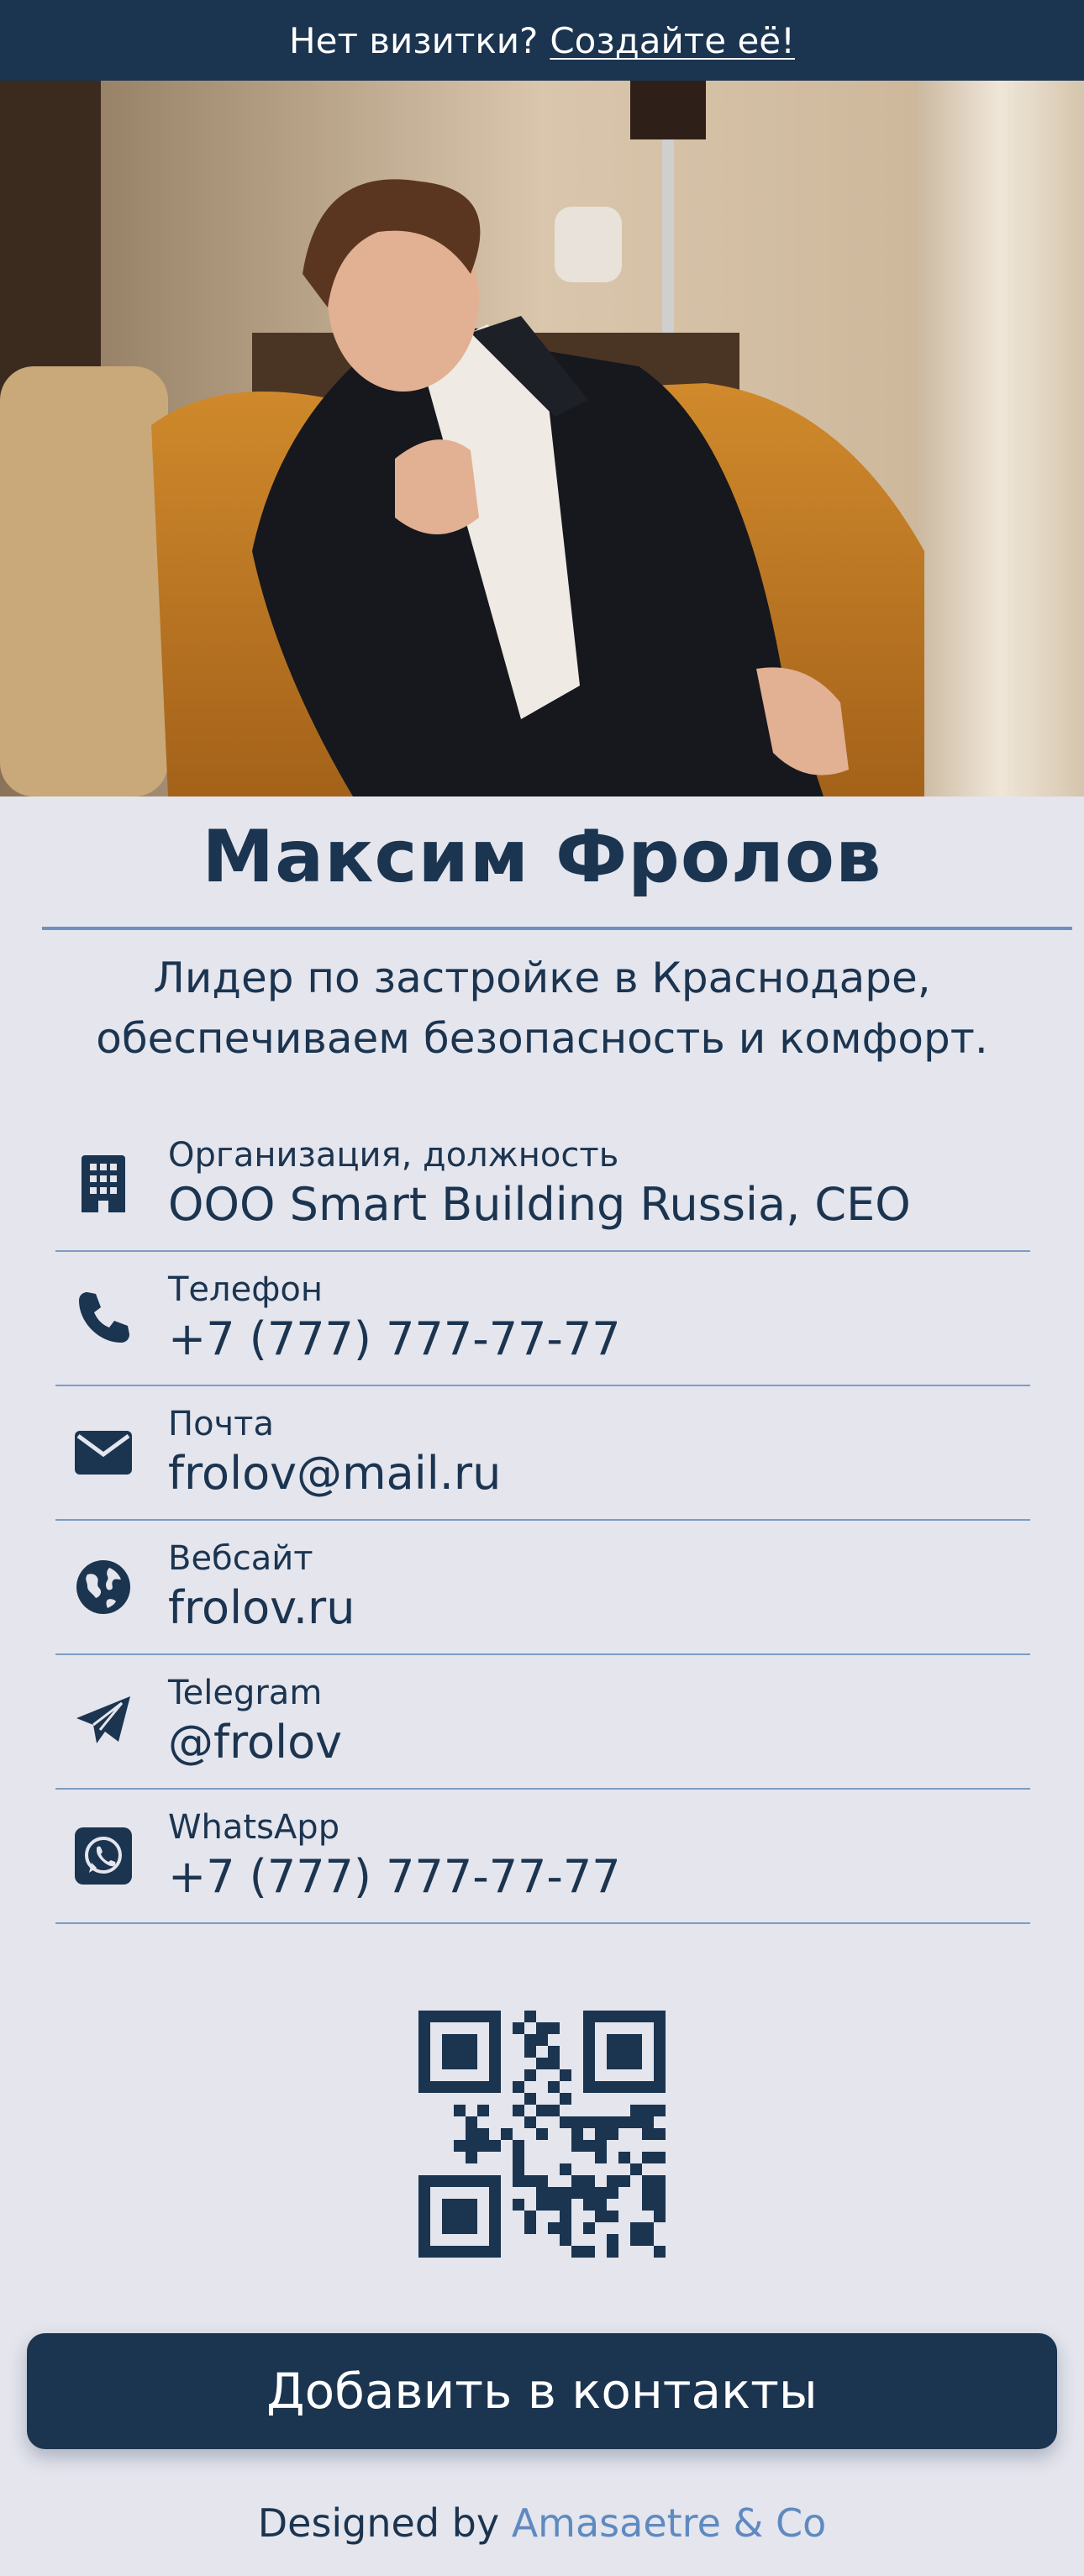 The width and height of the screenshot is (1084, 2576). I want to click on footer-credit: Designed by Amasaetre & Co, so click(542, 2523).